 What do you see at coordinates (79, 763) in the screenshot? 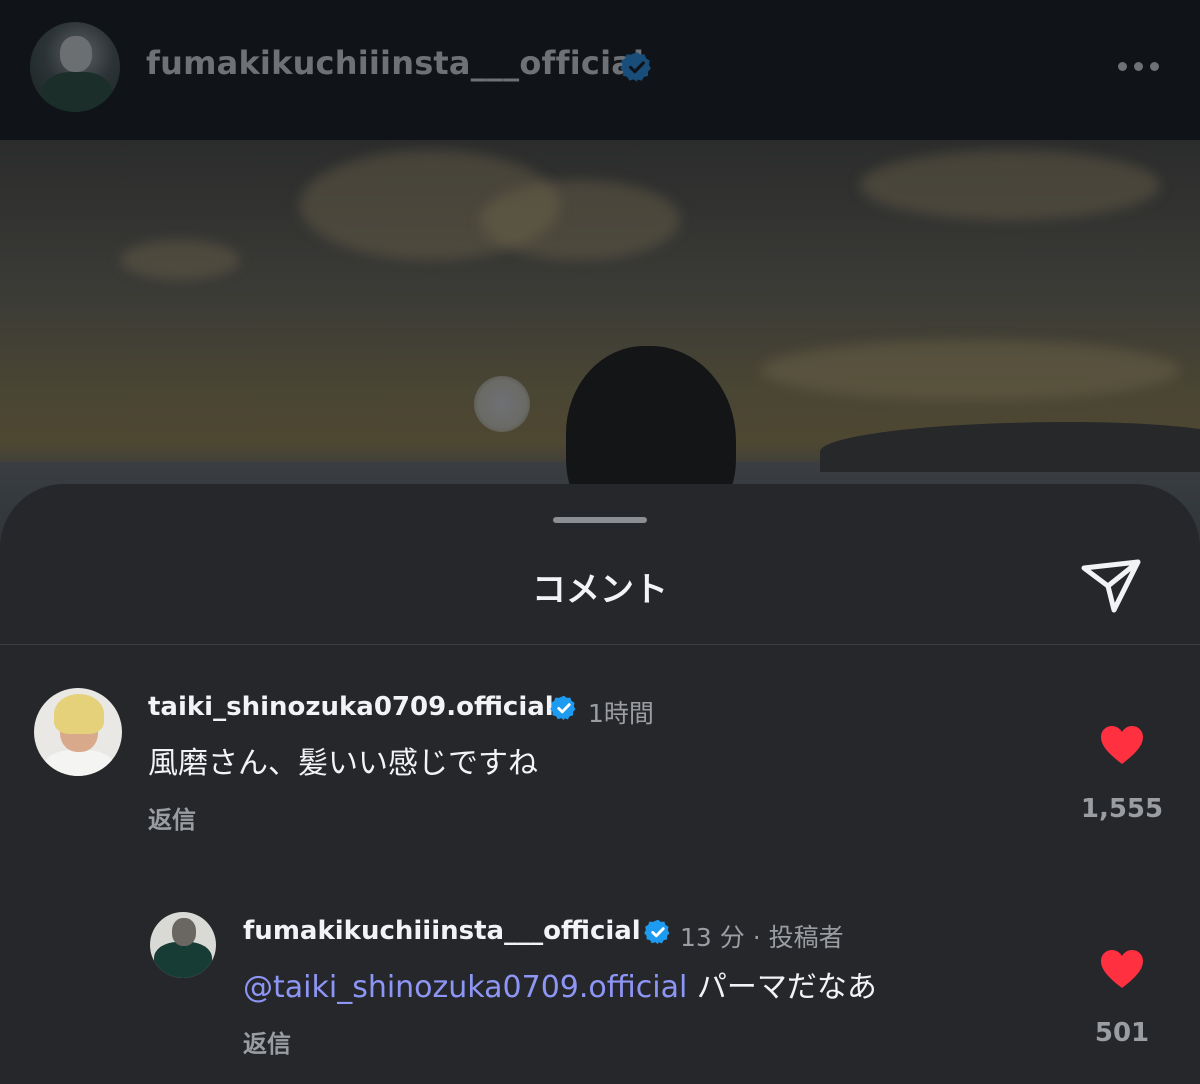
I see `avatar-shirt` at bounding box center [79, 763].